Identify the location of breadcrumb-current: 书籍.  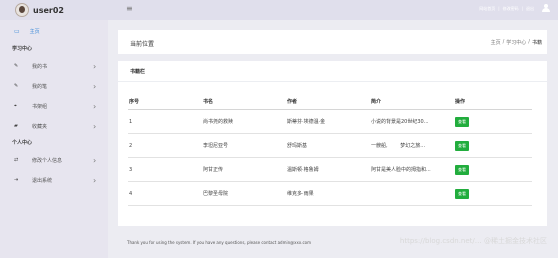
(536, 43).